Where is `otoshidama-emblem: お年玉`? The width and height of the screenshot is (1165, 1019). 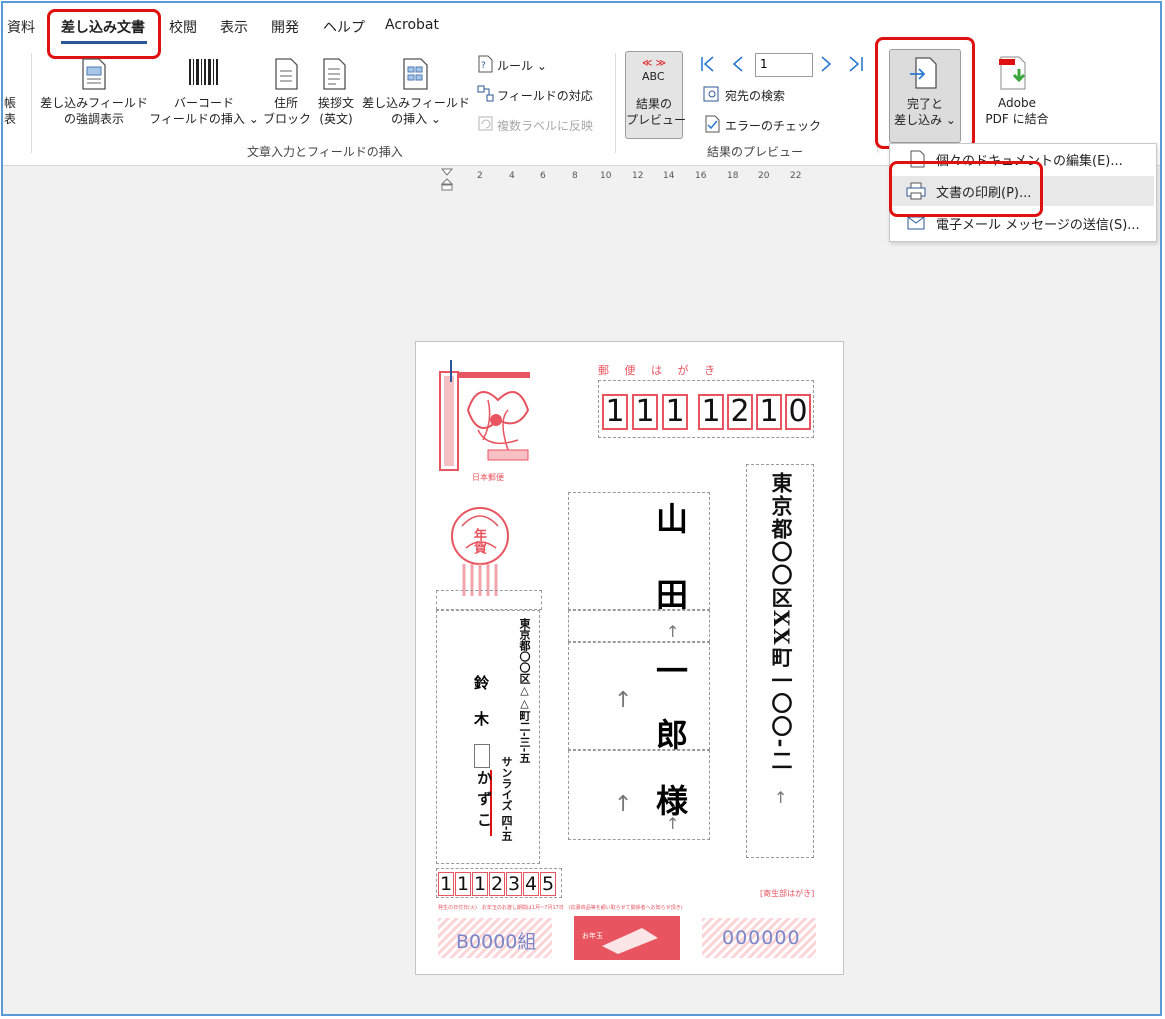 otoshidama-emblem: お年玉 is located at coordinates (627, 938).